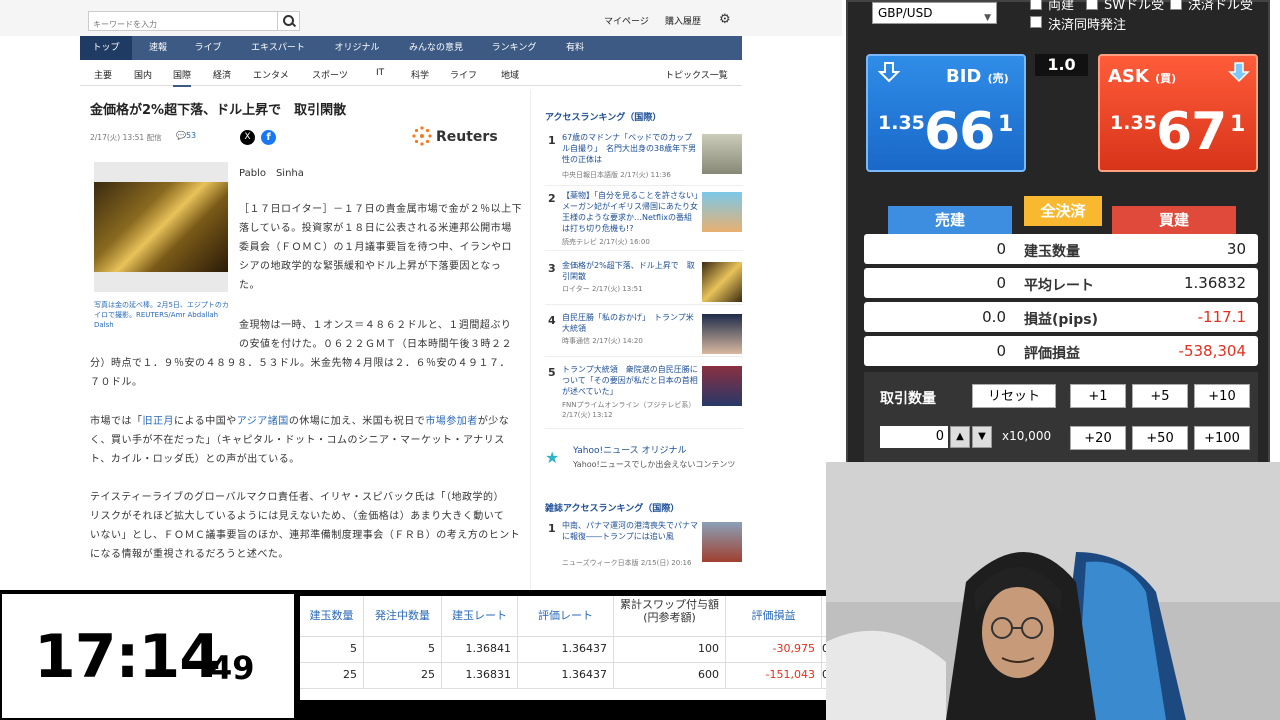  Describe the element at coordinates (182, 77) in the screenshot. I see `subtab-international: 国際` at that location.